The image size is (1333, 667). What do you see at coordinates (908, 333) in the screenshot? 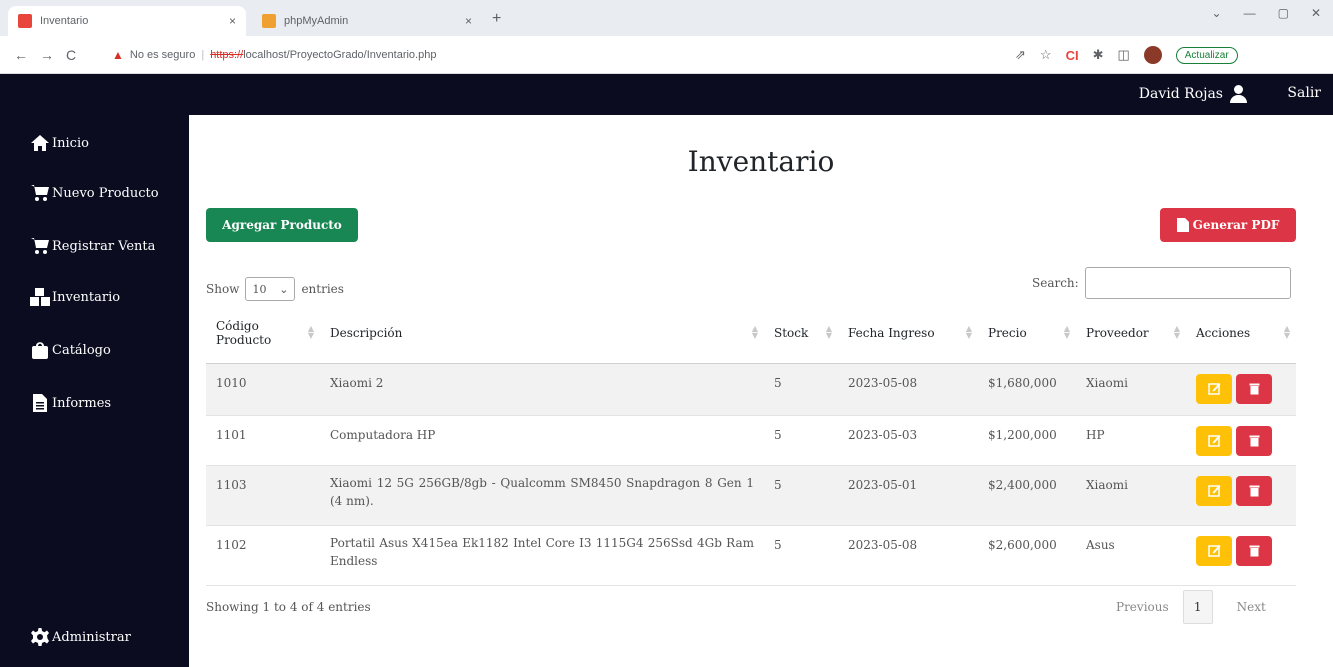
I see `column-header-fecha: Fecha Ingreso ▲ ▼` at bounding box center [908, 333].